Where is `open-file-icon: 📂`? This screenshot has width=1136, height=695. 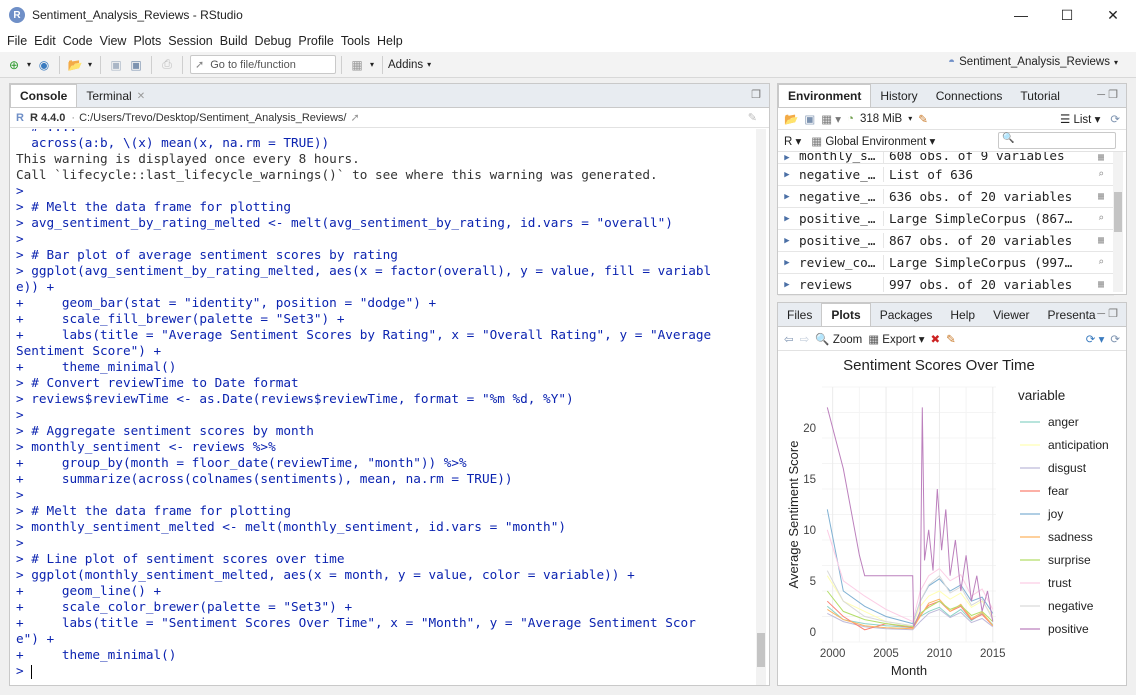
open-file-icon: 📂 is located at coordinates (75, 65).